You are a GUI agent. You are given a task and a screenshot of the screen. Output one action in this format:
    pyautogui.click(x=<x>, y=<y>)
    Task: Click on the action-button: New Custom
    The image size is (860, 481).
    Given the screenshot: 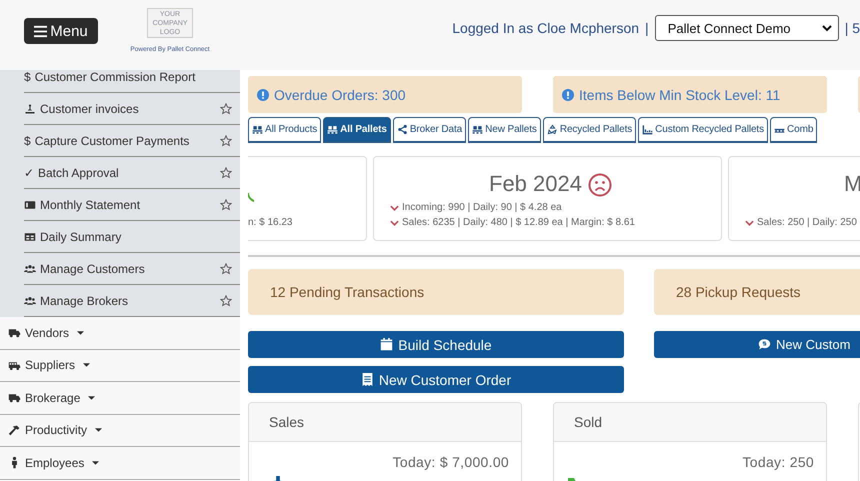 What is the action you would take?
    pyautogui.click(x=757, y=344)
    